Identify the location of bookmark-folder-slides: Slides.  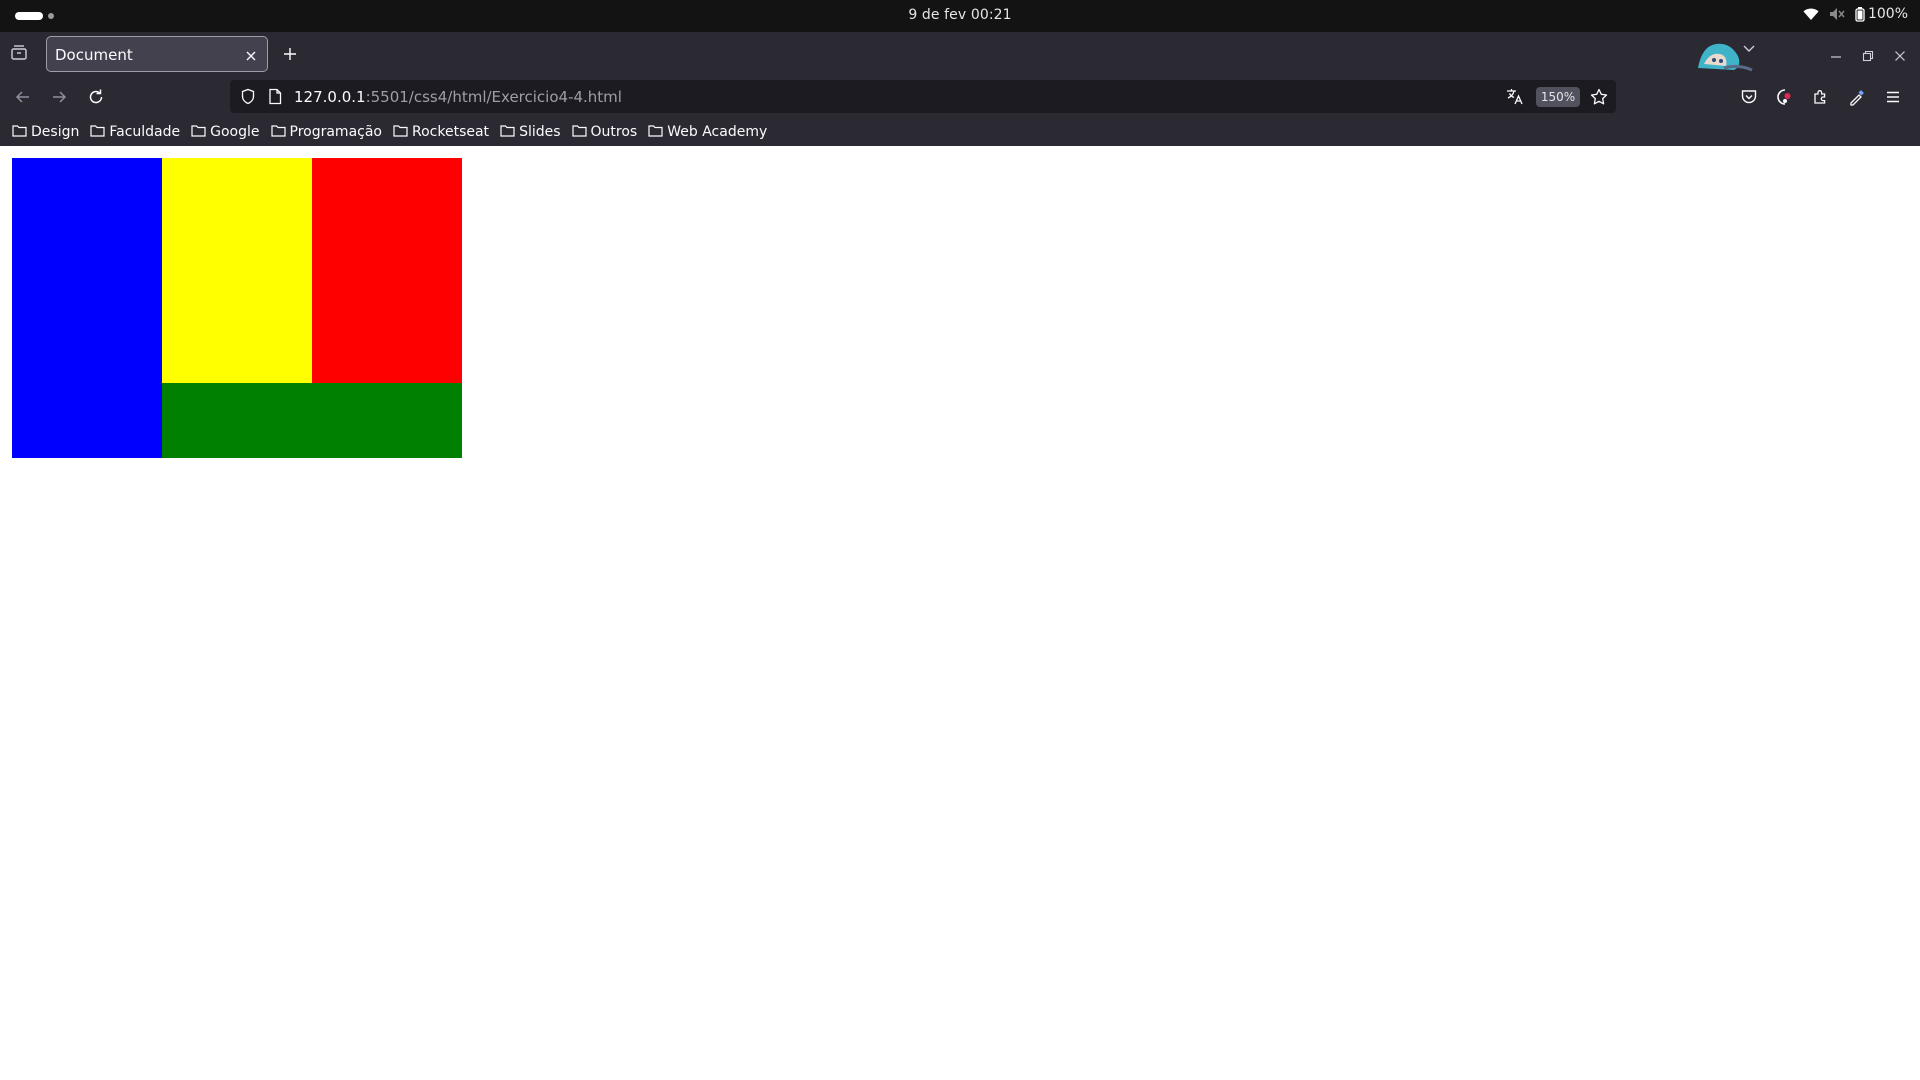
(530, 132).